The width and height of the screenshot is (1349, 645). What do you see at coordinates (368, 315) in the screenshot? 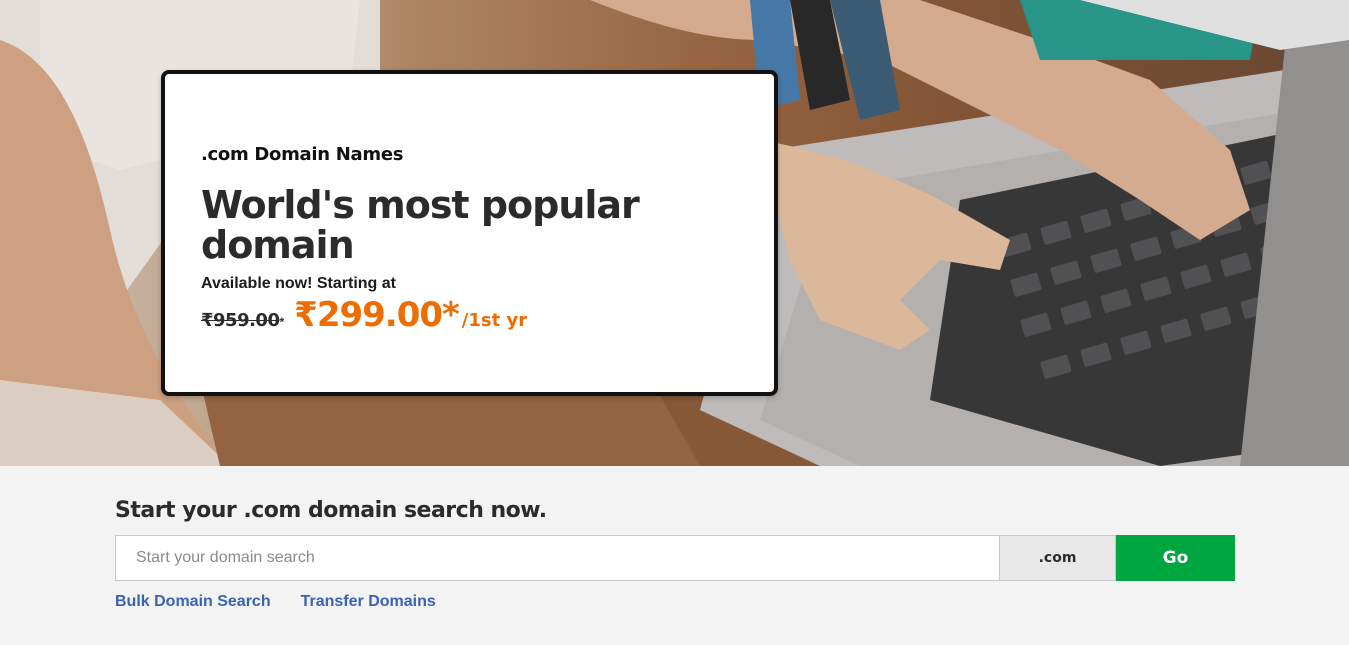
I see `sale-price: ₹299.00` at bounding box center [368, 315].